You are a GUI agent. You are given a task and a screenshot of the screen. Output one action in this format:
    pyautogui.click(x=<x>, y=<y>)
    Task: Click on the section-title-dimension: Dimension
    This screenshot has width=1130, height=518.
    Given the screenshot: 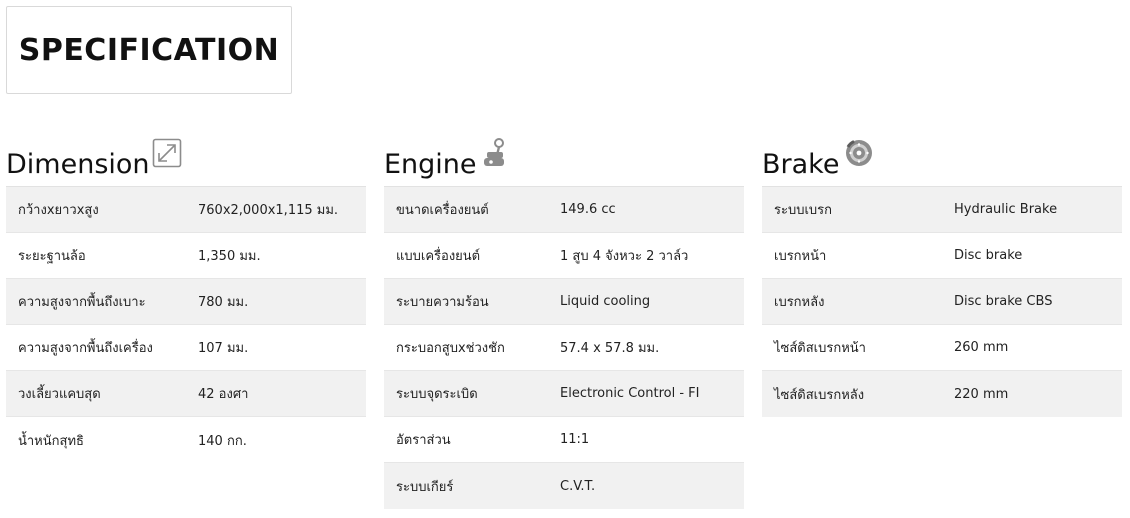 What is the action you would take?
    pyautogui.click(x=78, y=164)
    